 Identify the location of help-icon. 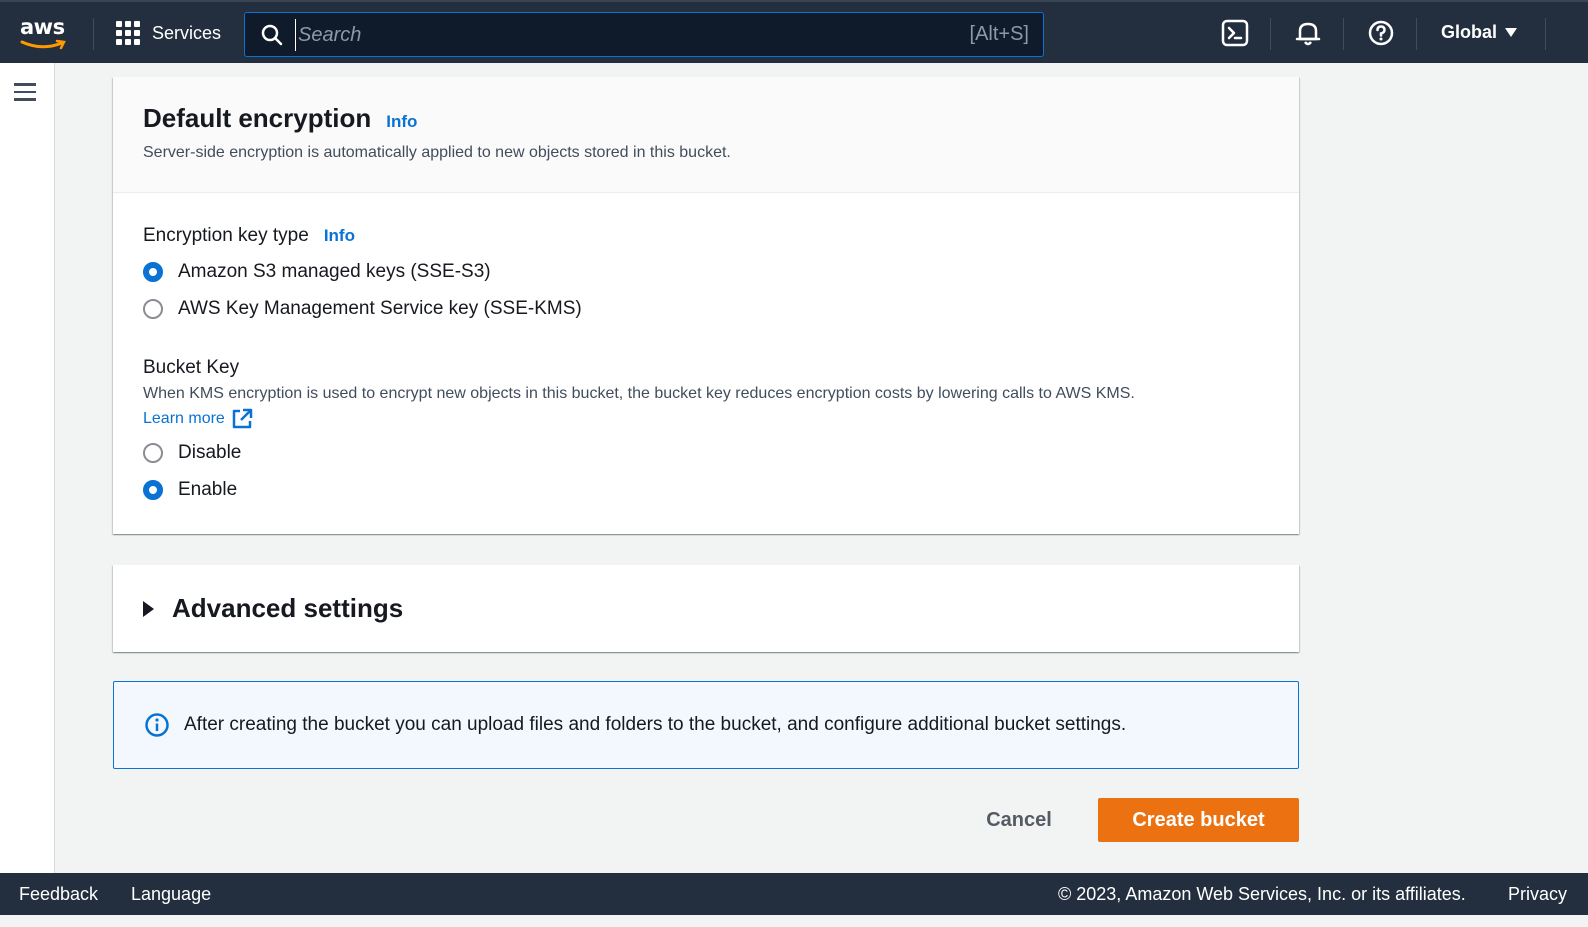
(1381, 33).